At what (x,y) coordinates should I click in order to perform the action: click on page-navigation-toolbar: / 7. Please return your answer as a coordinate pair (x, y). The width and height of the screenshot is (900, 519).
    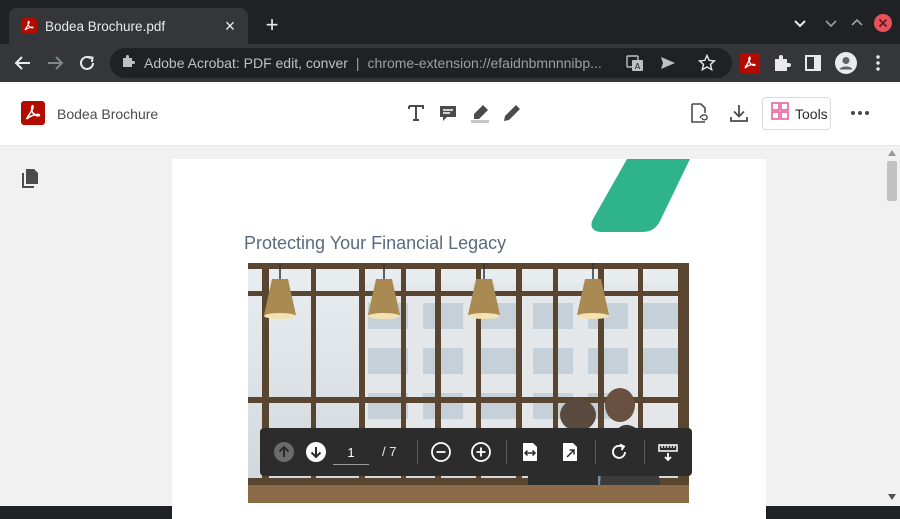
    Looking at the image, I should click on (476, 452).